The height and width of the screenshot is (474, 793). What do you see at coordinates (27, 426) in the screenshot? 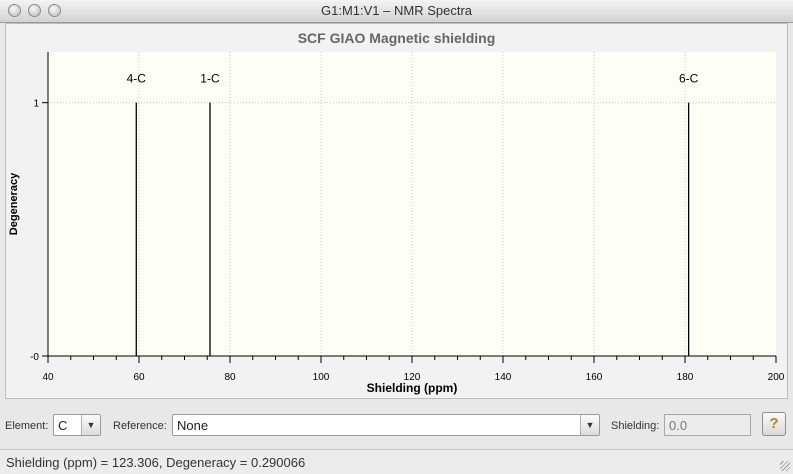
I see `element-label: Element:` at bounding box center [27, 426].